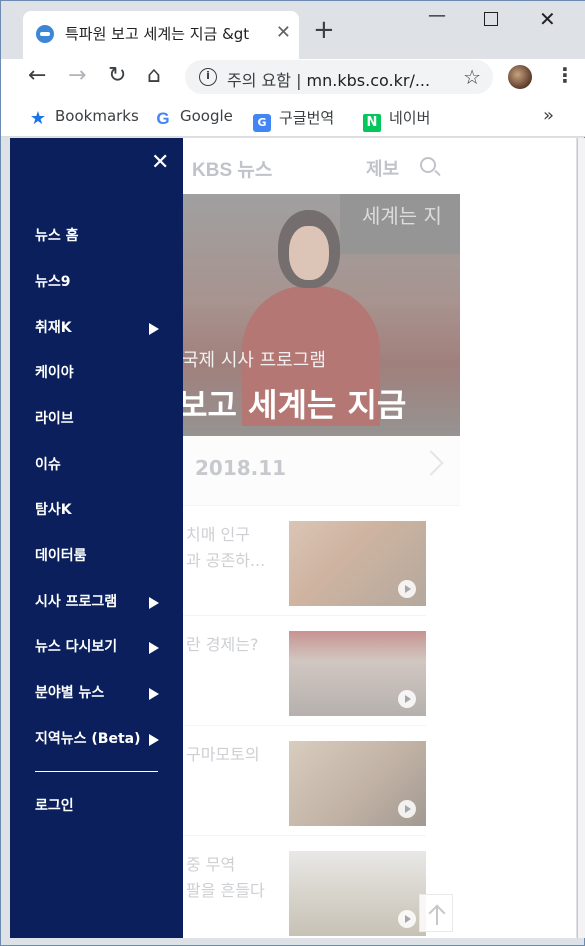 The height and width of the screenshot is (946, 585). What do you see at coordinates (163, 118) in the screenshot?
I see `google-icon: G` at bounding box center [163, 118].